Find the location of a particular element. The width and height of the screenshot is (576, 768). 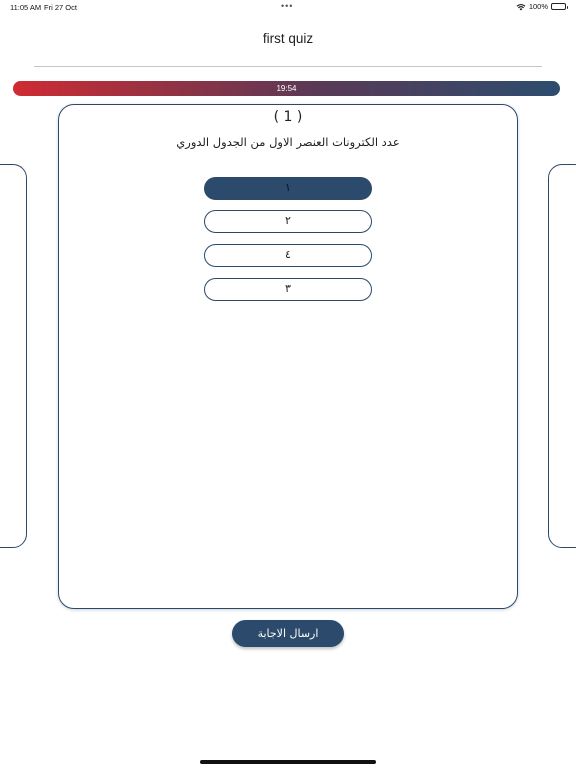

status-right: 100% is located at coordinates (542, 6).